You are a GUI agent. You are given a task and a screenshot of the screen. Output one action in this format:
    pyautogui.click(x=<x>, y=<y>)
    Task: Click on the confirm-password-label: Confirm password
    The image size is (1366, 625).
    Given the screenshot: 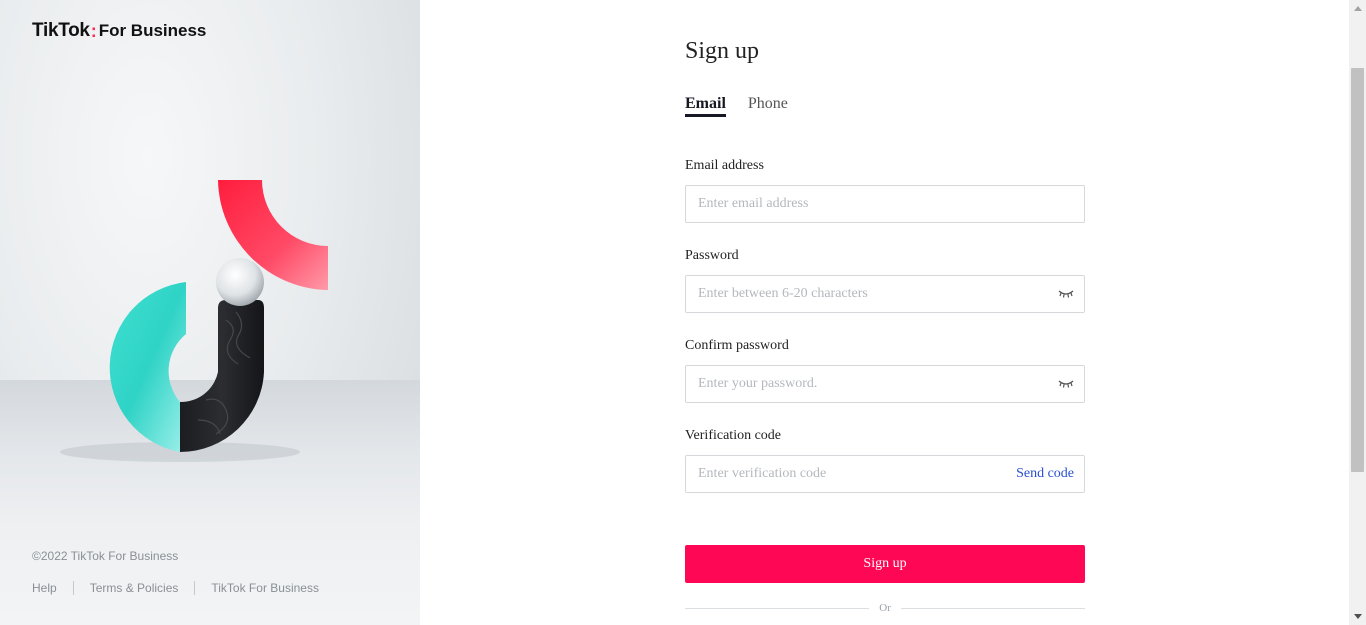 What is the action you would take?
    pyautogui.click(x=737, y=345)
    